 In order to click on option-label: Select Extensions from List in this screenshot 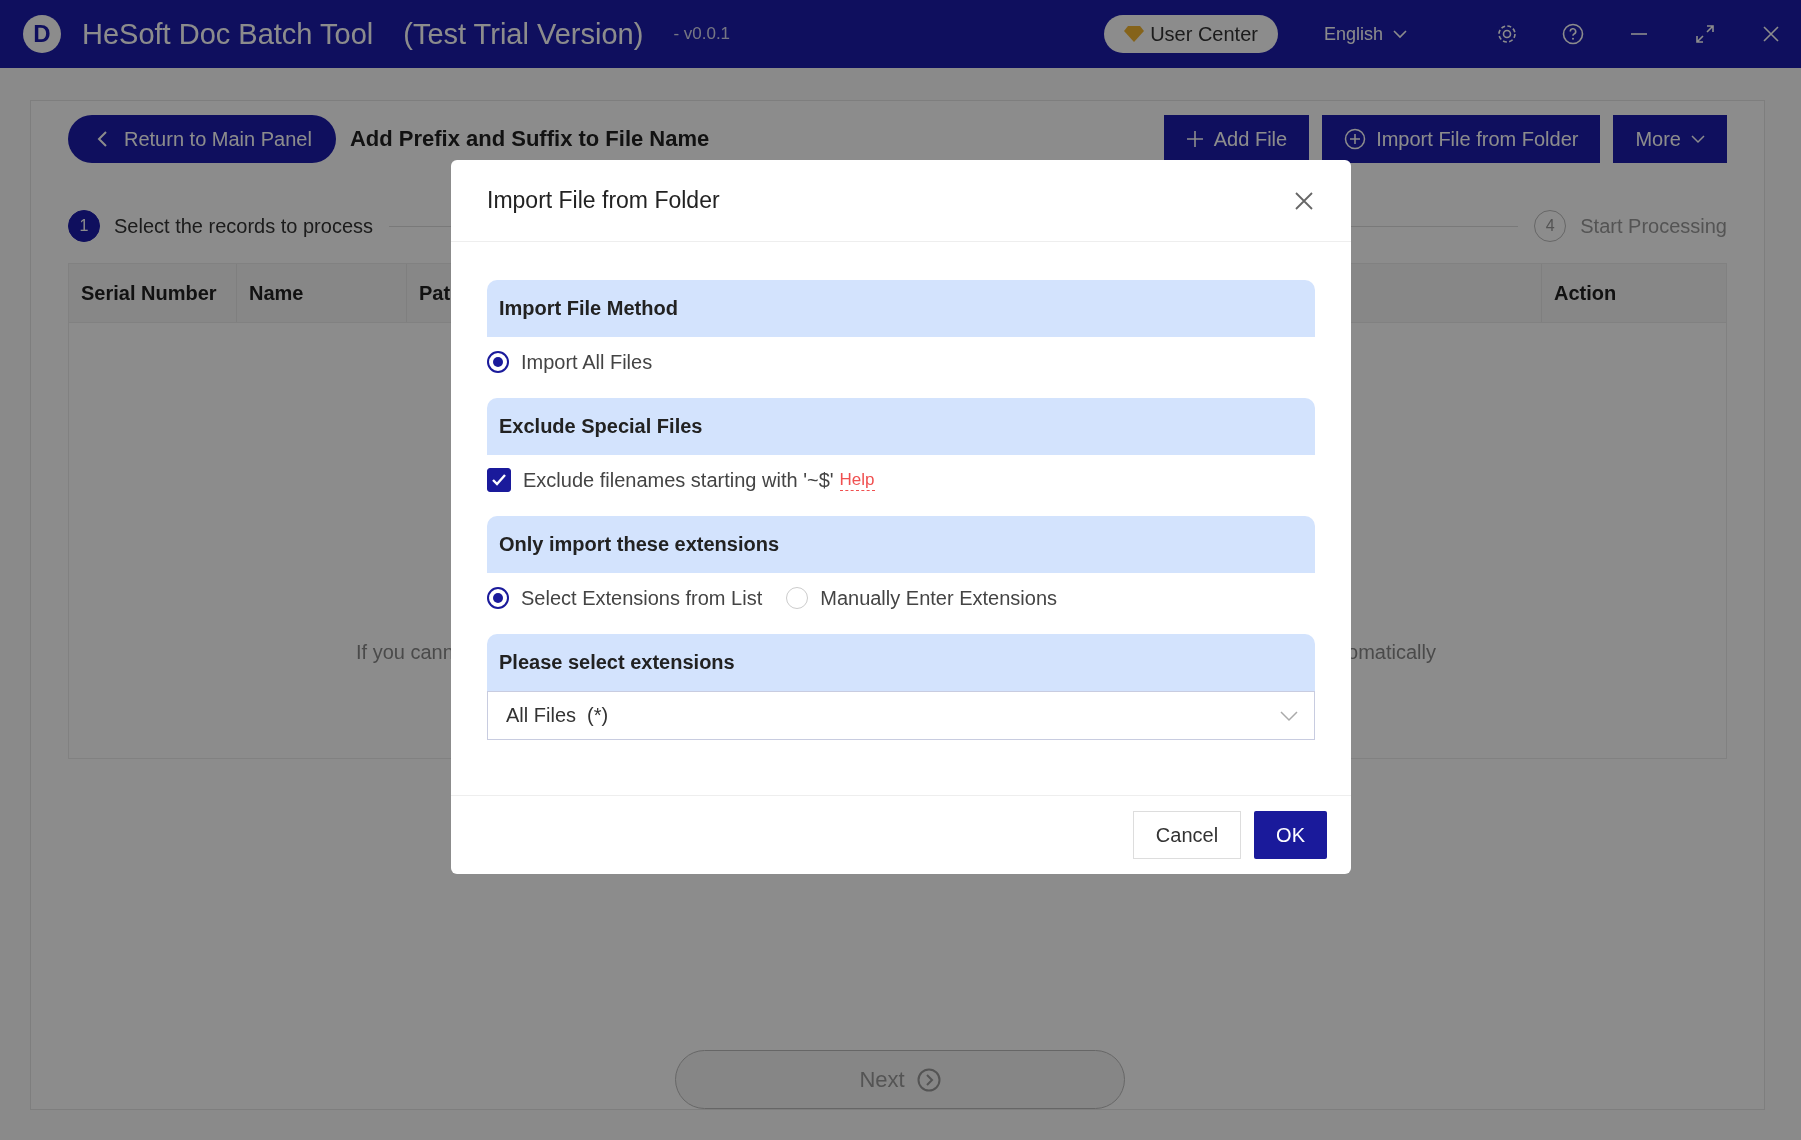, I will do `click(642, 598)`.